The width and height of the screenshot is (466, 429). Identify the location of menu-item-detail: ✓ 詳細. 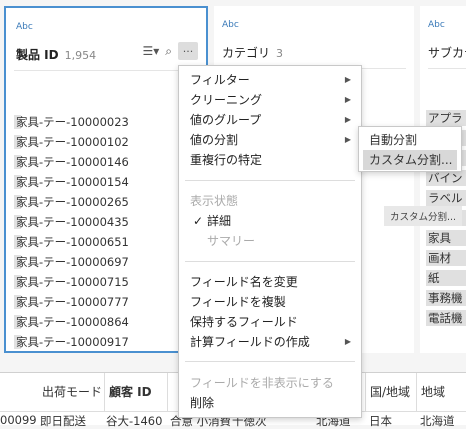
(270, 221).